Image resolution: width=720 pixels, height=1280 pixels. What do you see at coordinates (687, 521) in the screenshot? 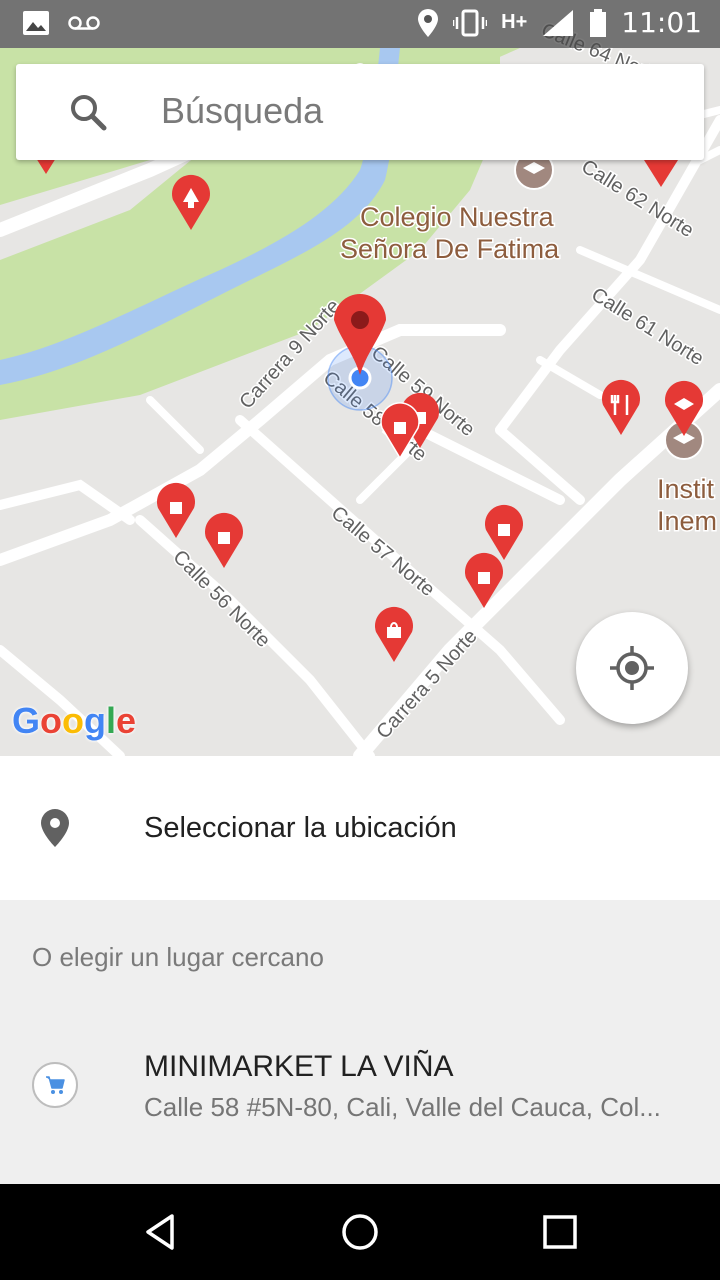
I see `poi-label-instit-line2: Inem` at bounding box center [687, 521].